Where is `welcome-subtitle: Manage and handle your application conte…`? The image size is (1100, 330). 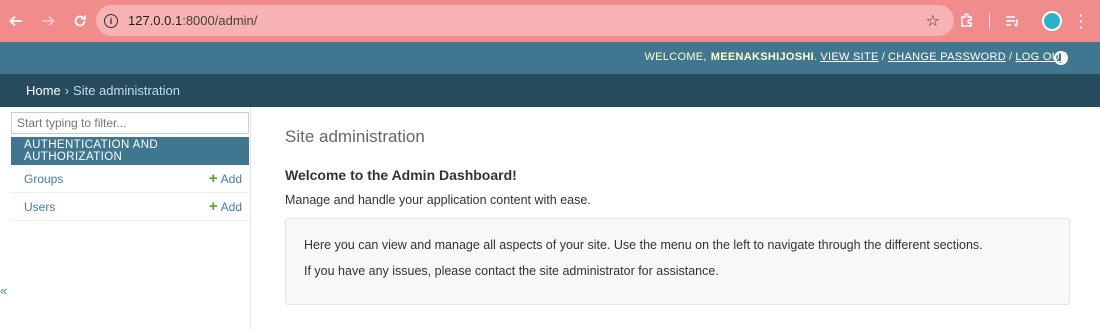
welcome-subtitle: Manage and handle your application conte… is located at coordinates (438, 200).